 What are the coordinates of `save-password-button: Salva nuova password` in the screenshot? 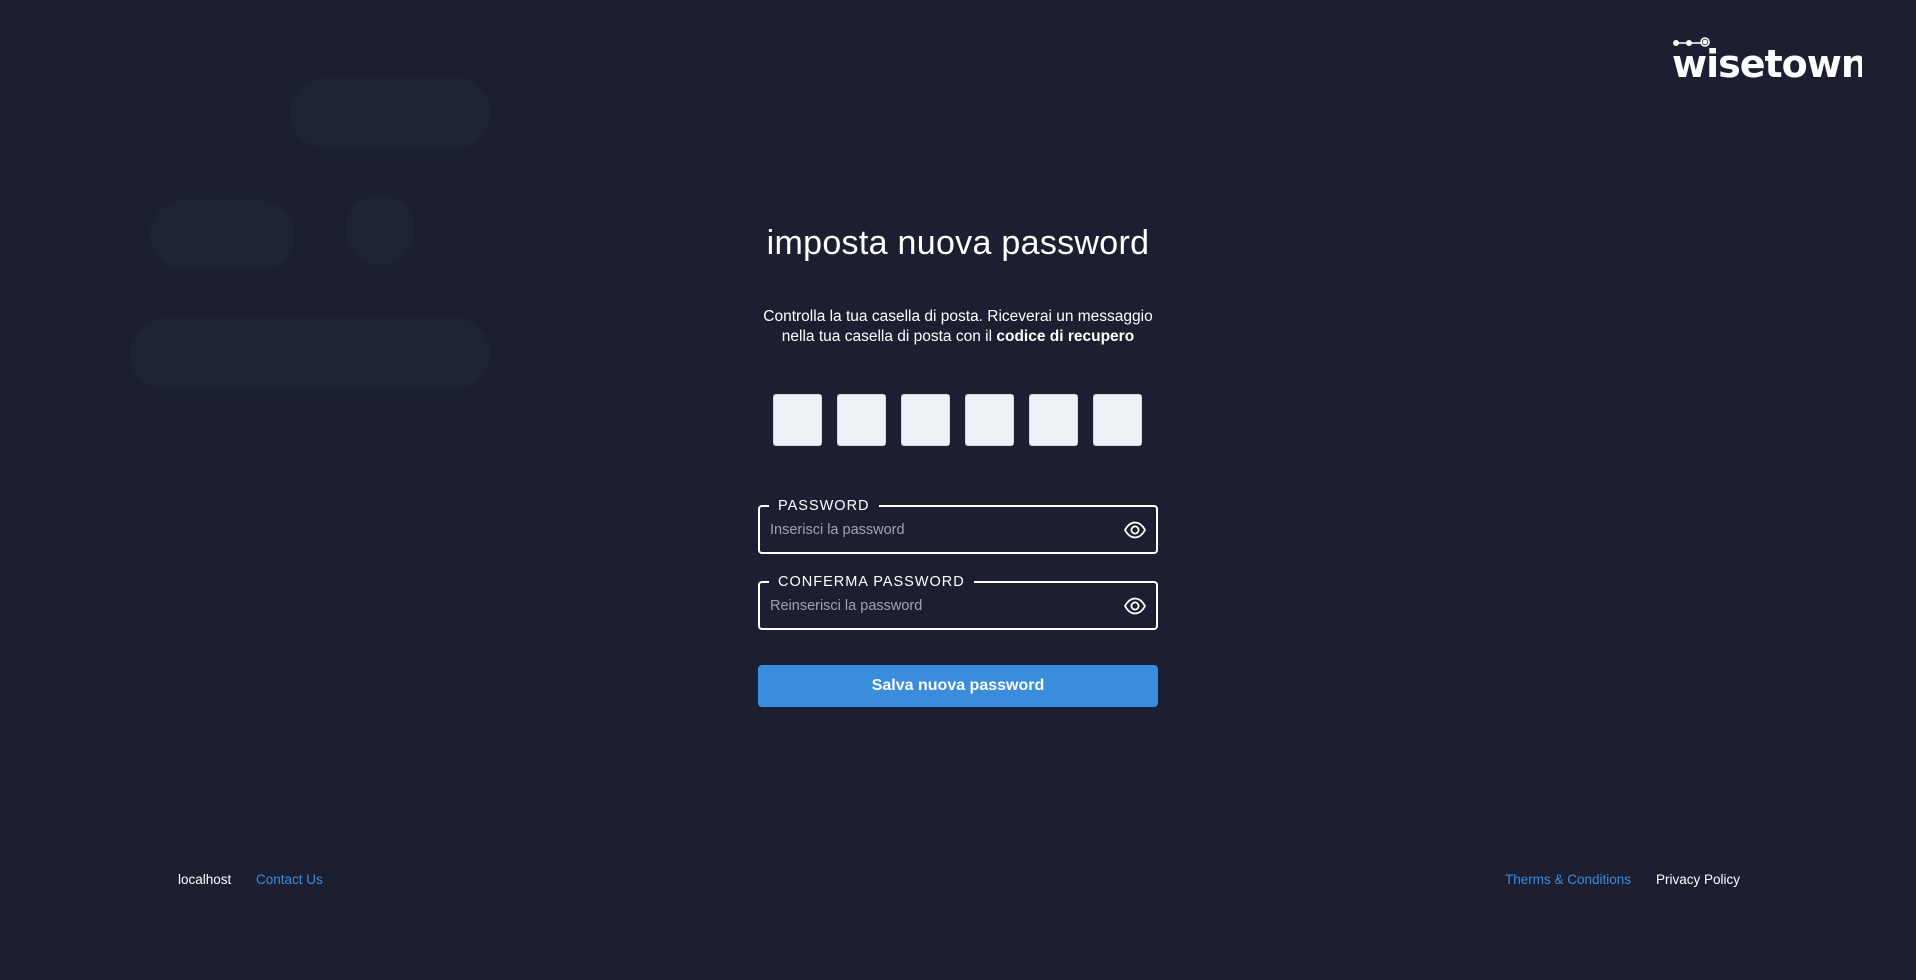 It's located at (958, 686).